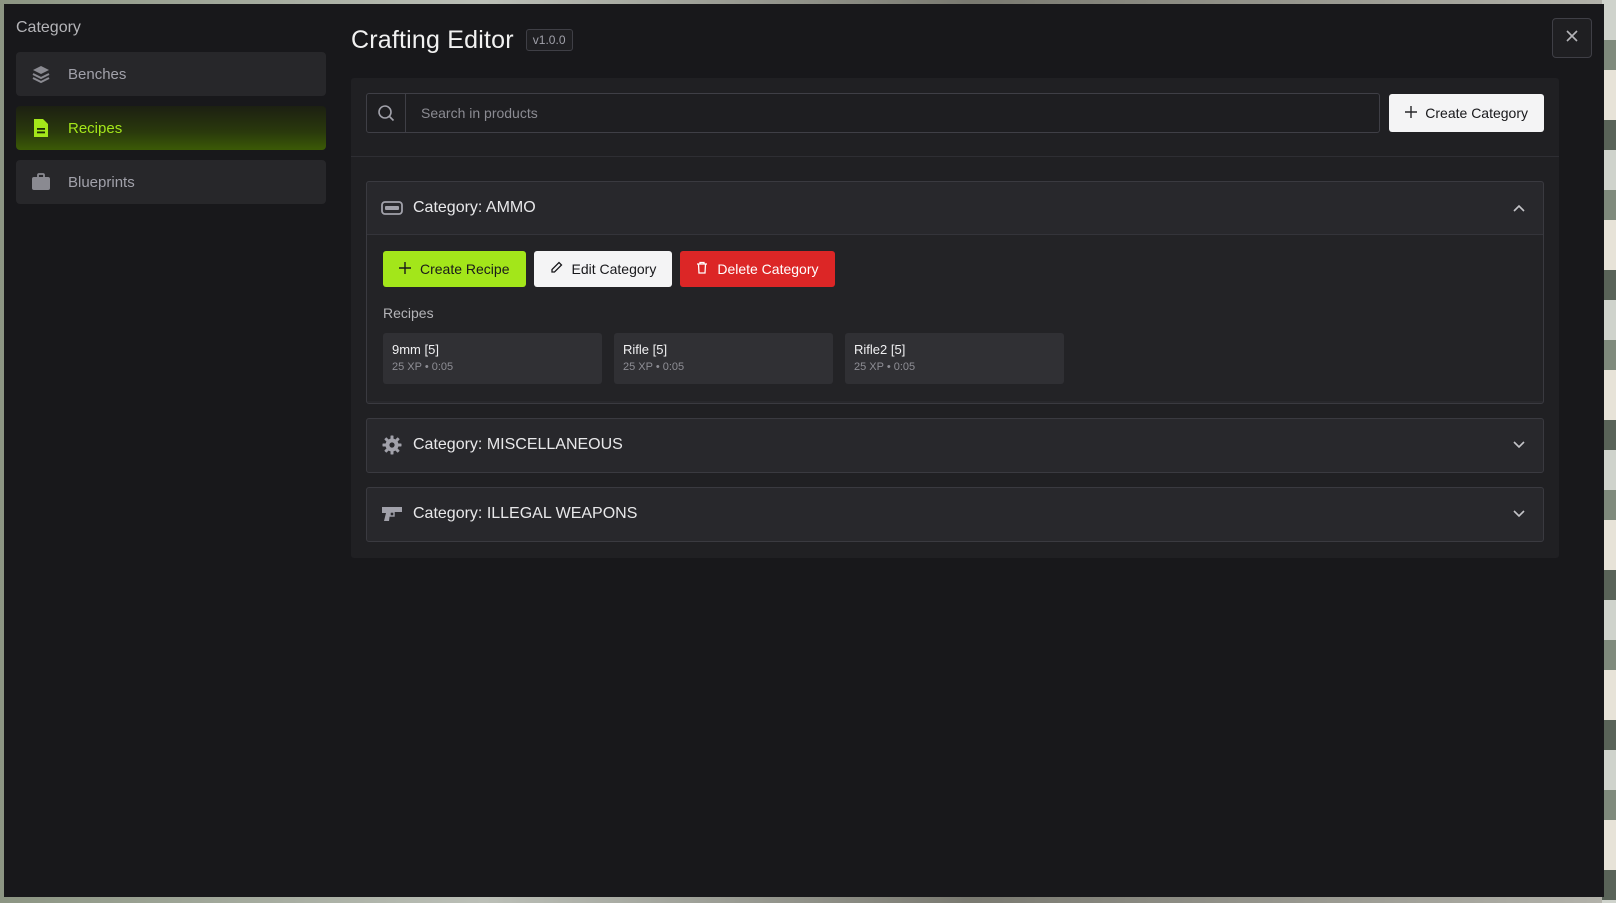 Image resolution: width=1616 pixels, height=903 pixels. I want to click on search-box, so click(873, 113).